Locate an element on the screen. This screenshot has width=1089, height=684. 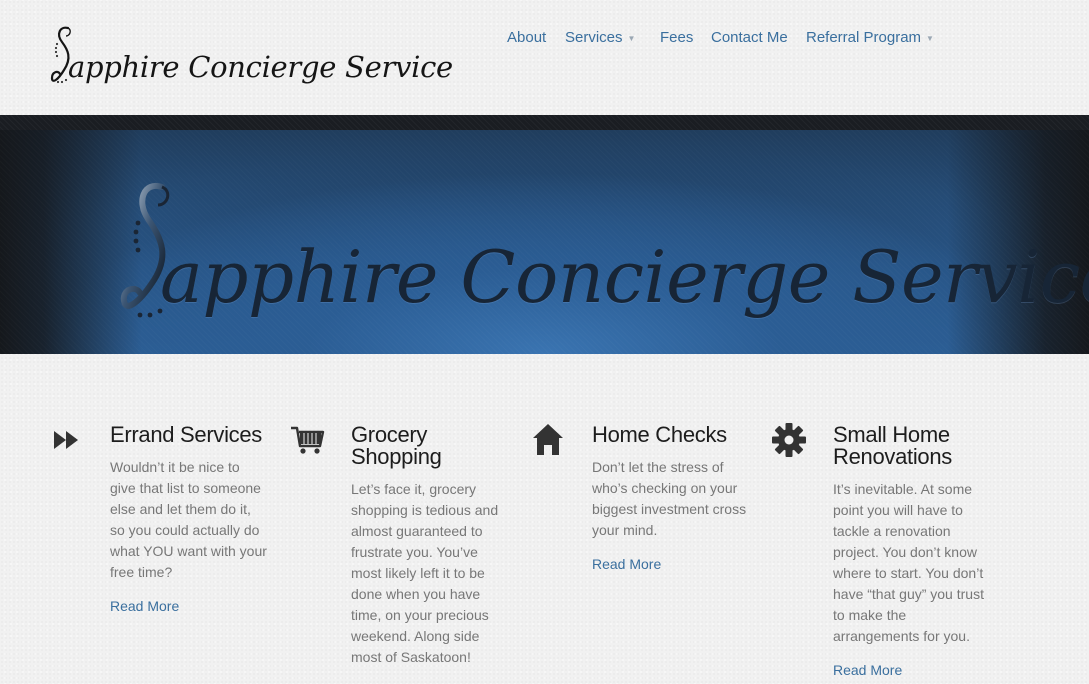
nav-fees: Fees is located at coordinates (676, 37).